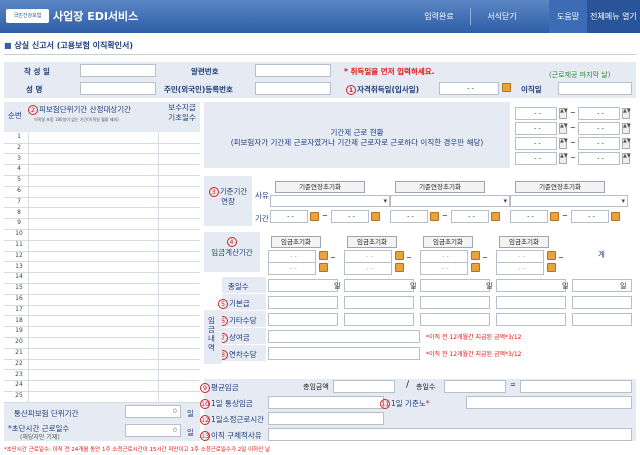 The height and width of the screenshot is (455, 640). Describe the element at coordinates (475, 386) in the screenshot. I see `total-days-input` at that location.